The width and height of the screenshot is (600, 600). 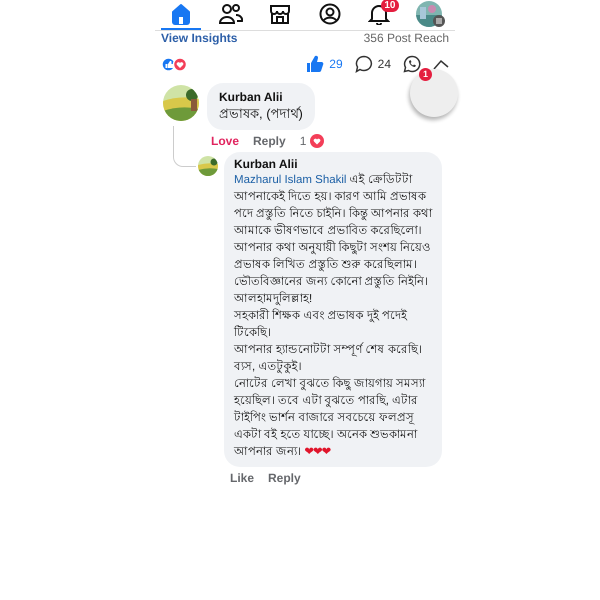 I want to click on profile-icon, so click(x=329, y=14).